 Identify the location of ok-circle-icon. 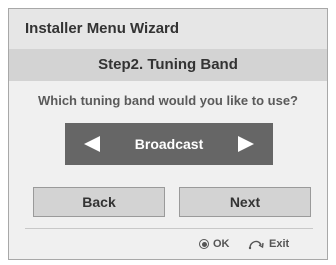
(204, 244).